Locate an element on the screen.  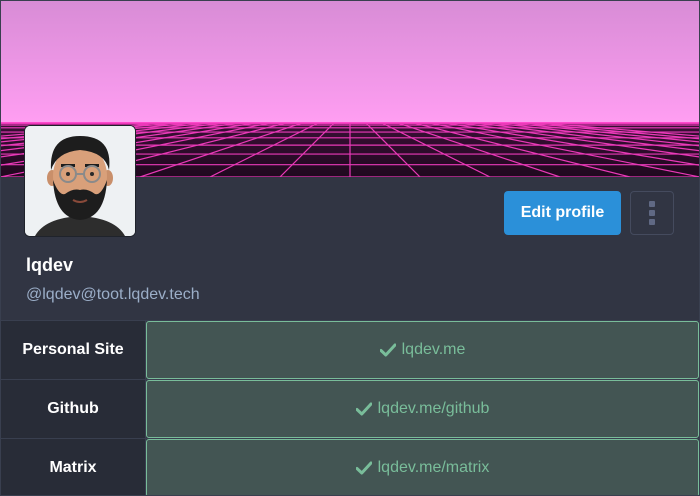
account-handle: @lqdev@toot.lqdev.tech is located at coordinates (113, 294).